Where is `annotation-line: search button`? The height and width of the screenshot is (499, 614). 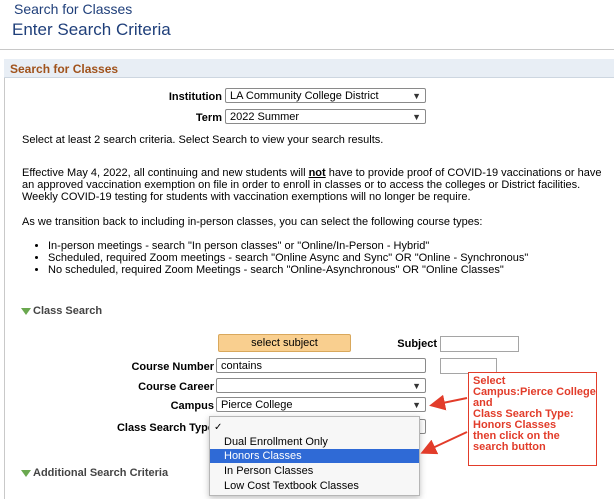 annotation-line: search button is located at coordinates (509, 447).